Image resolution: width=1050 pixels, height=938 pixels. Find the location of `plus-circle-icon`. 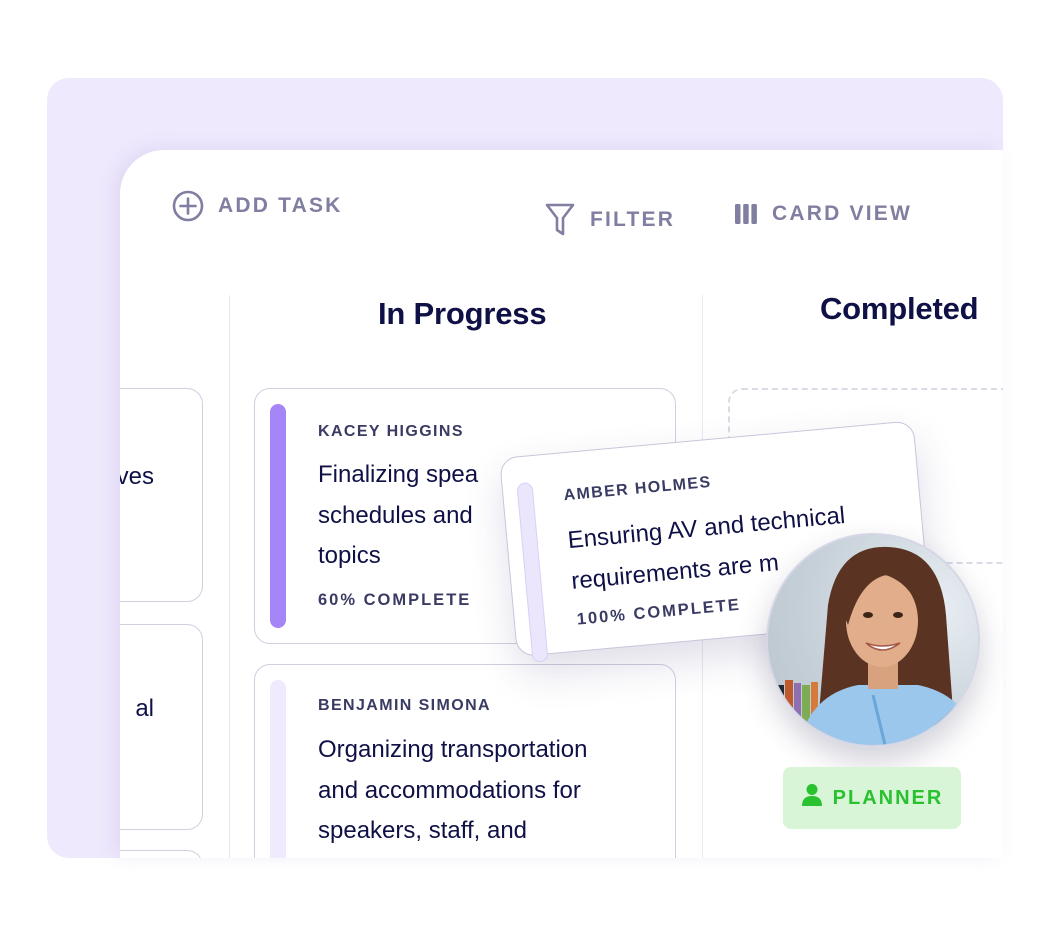

plus-circle-icon is located at coordinates (188, 206).